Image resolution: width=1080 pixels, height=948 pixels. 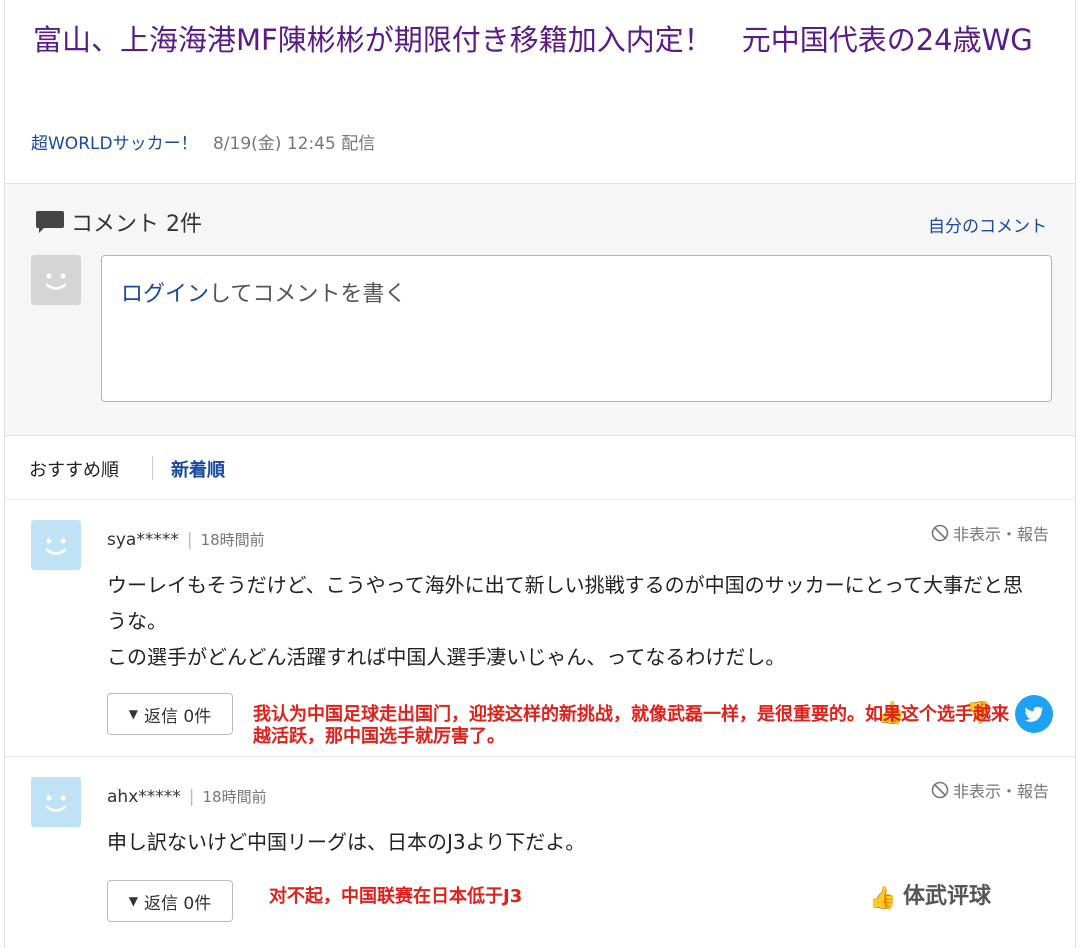 What do you see at coordinates (136, 224) in the screenshot?
I see `comment-count: コメント 2件` at bounding box center [136, 224].